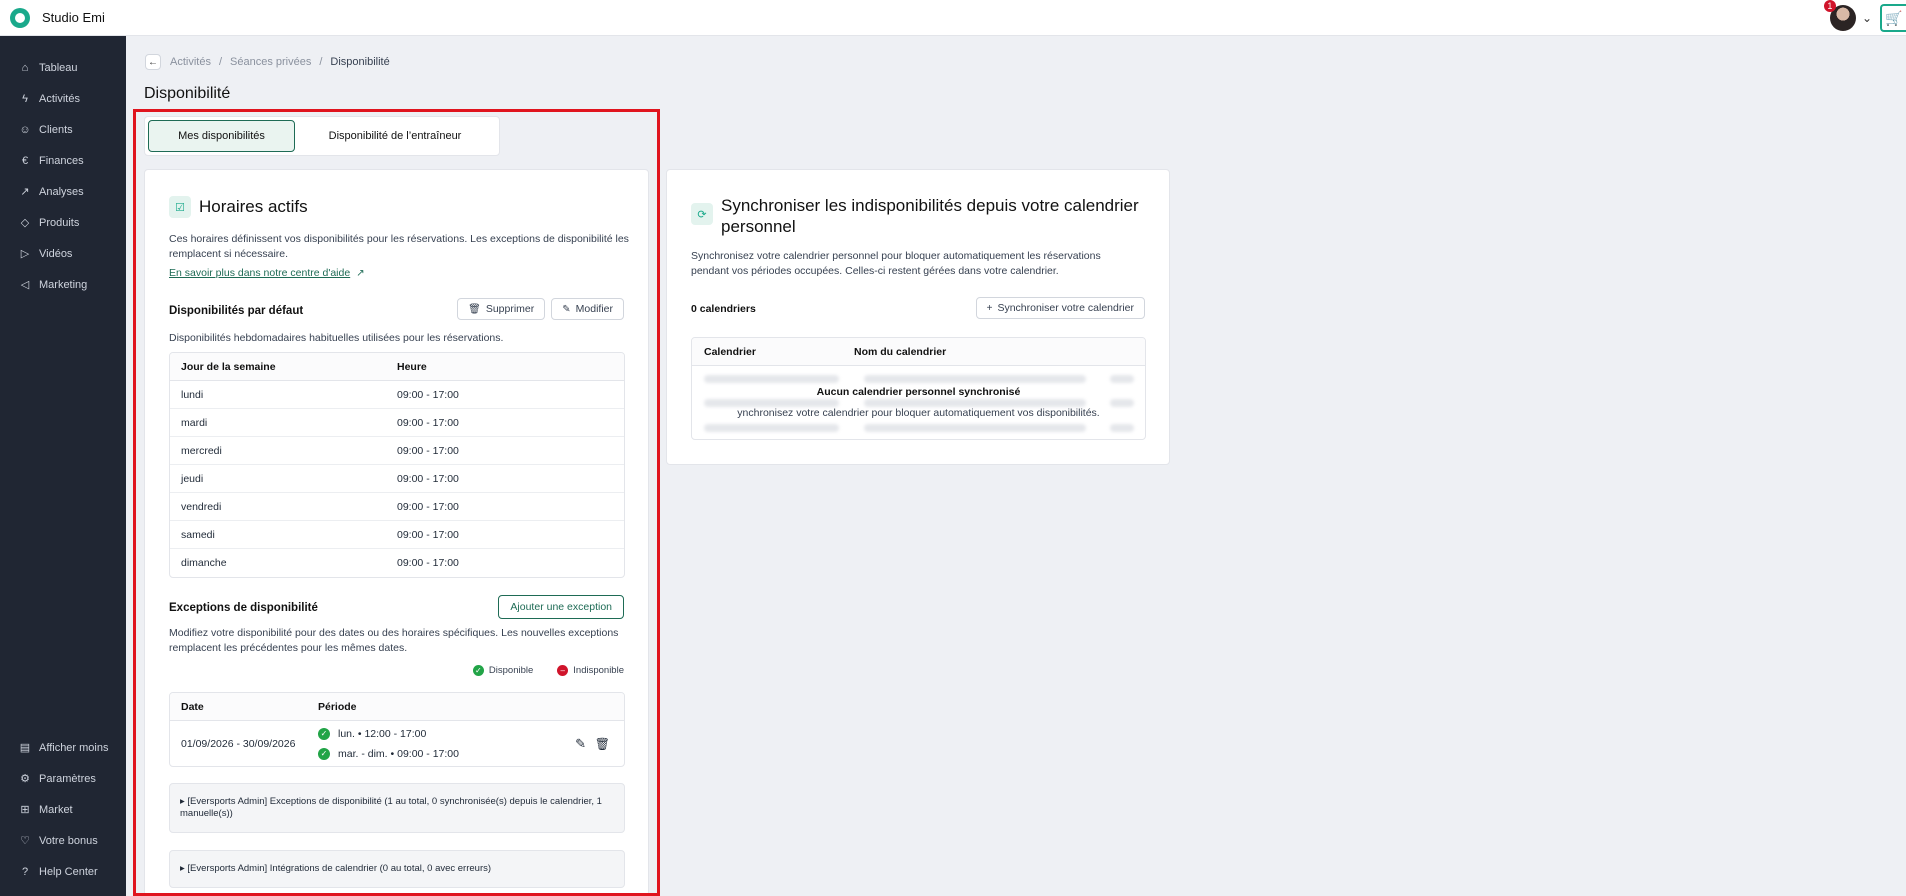 The width and height of the screenshot is (1906, 896). I want to click on breadcrumb-item-seances-privees: Séances privées, so click(270, 62).